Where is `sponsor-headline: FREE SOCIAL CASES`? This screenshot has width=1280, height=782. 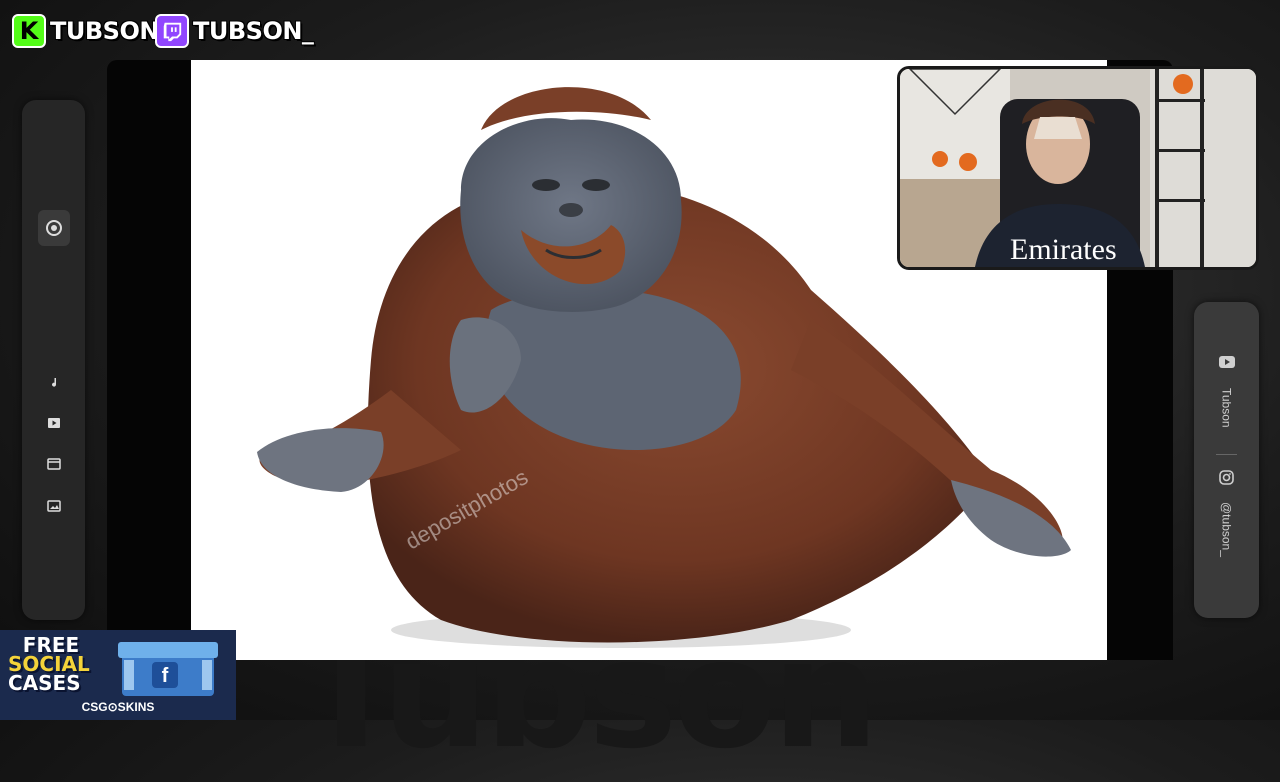 sponsor-headline: FREE SOCIAL CASES is located at coordinates (51, 665).